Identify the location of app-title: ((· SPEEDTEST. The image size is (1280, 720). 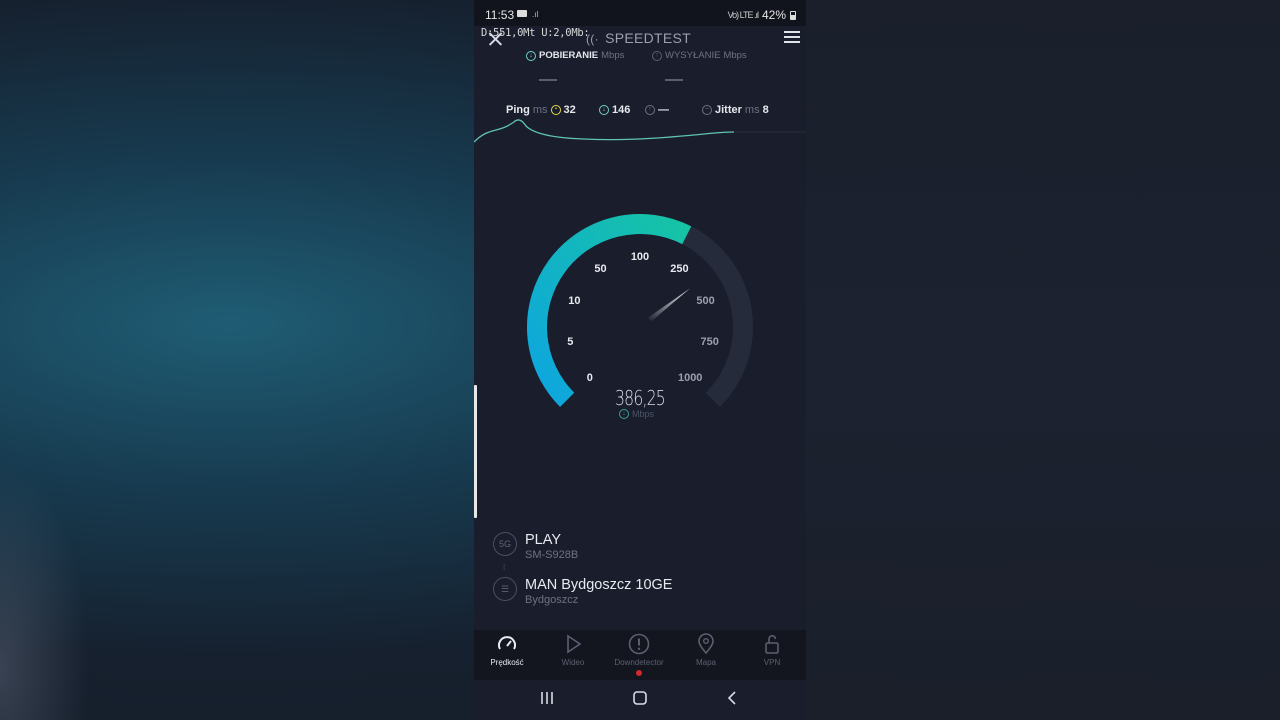
(638, 38).